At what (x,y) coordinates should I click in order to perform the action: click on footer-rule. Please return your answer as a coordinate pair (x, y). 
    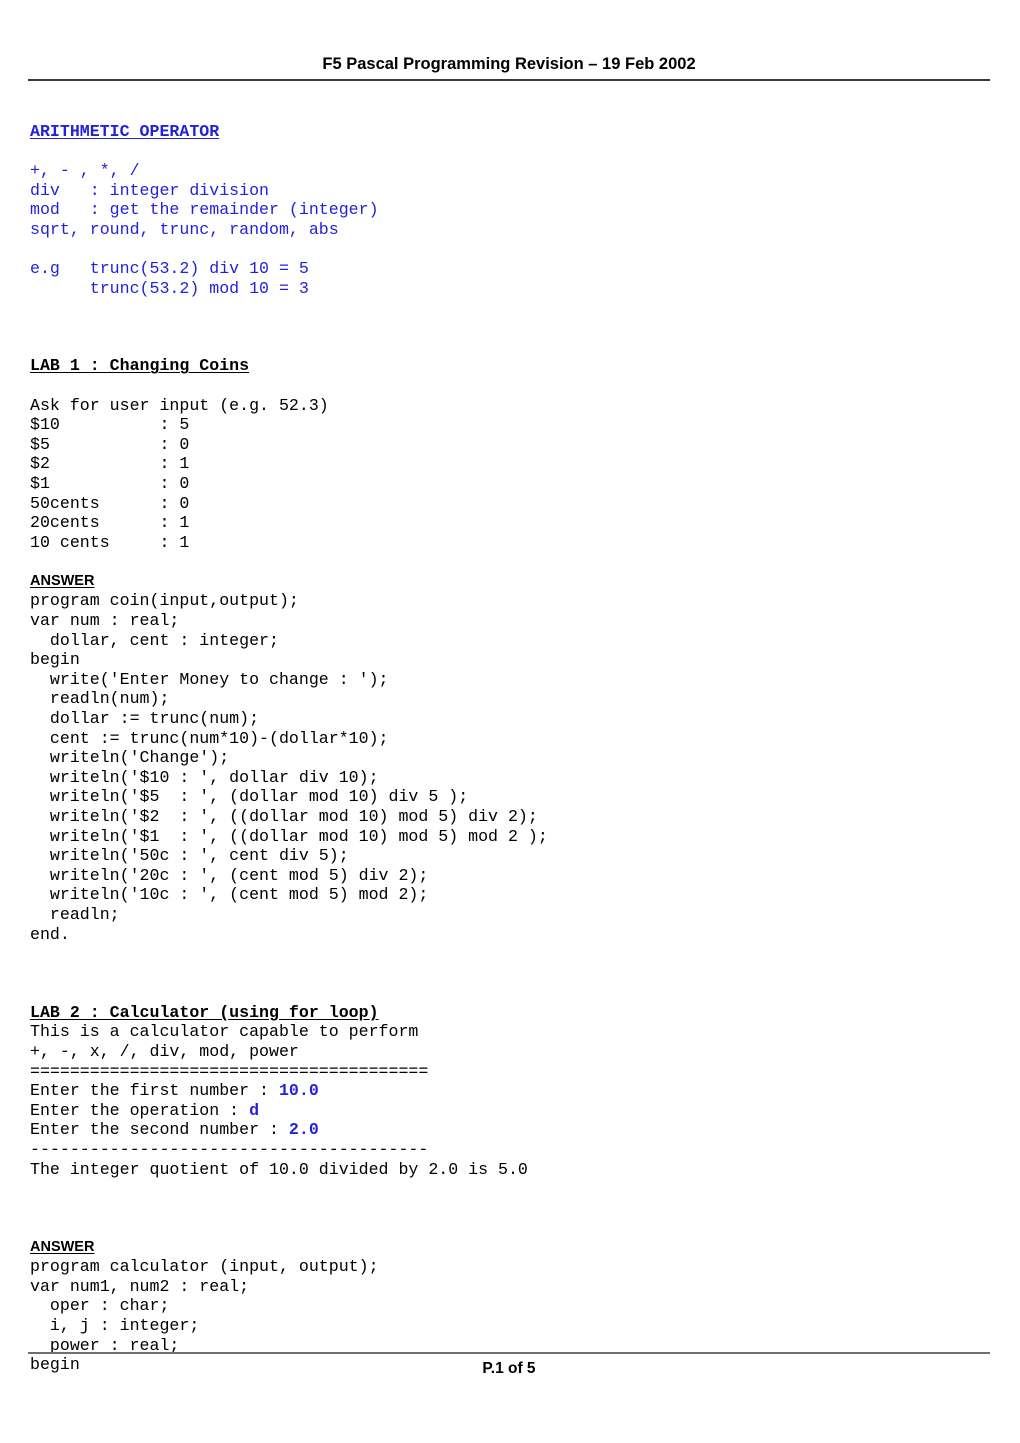
    Looking at the image, I should click on (509, 1353).